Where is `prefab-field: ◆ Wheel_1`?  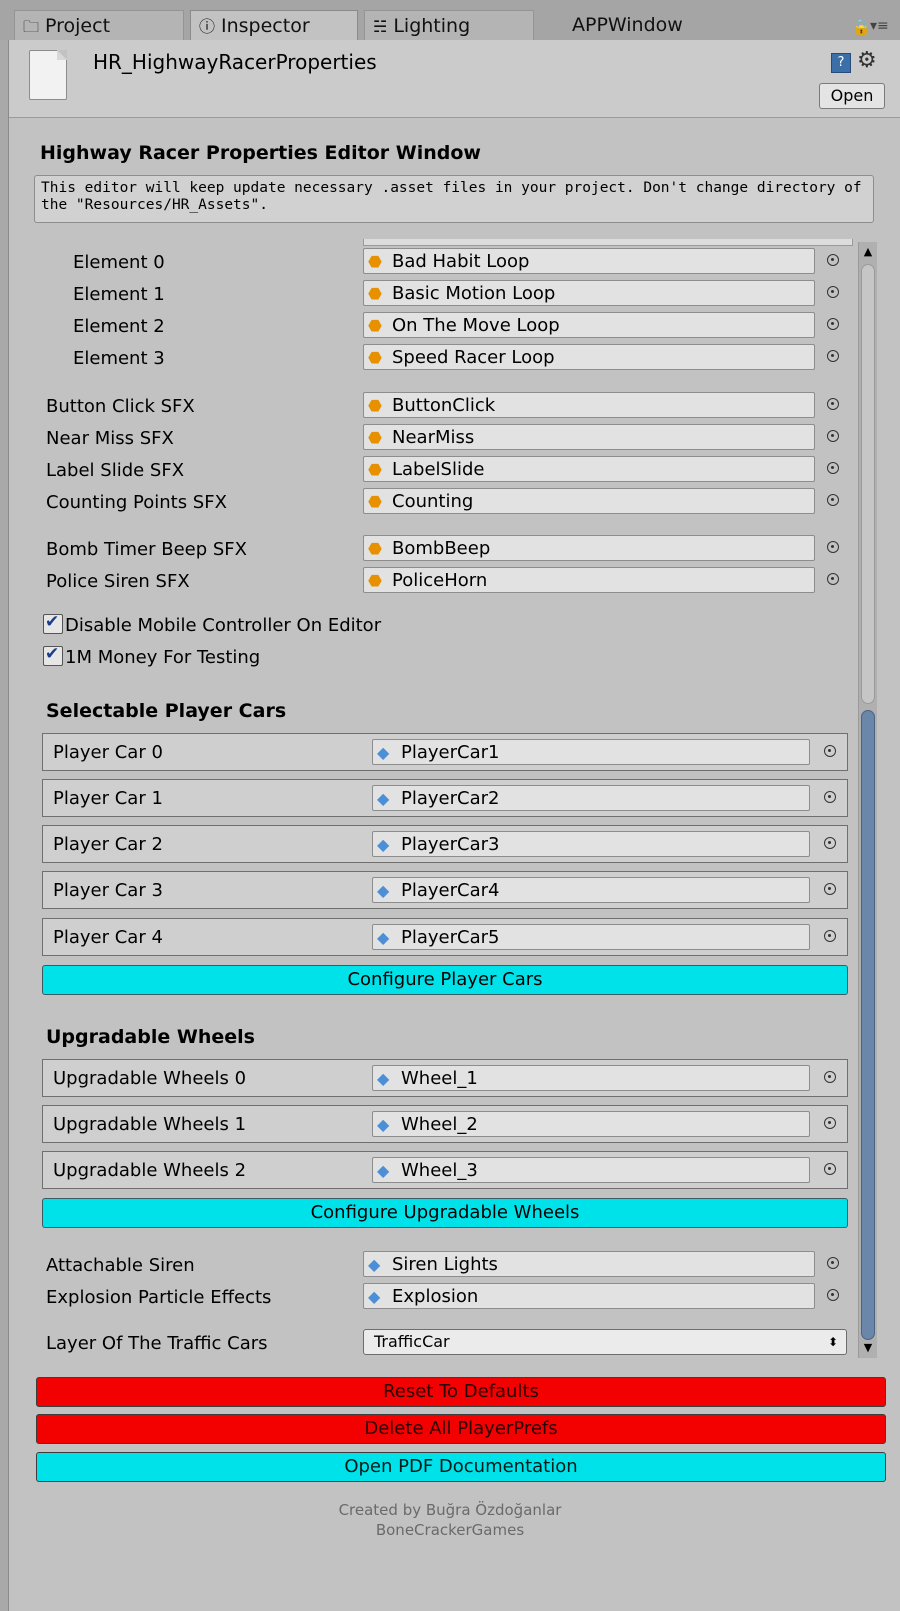
prefab-field: ◆ Wheel_1 is located at coordinates (591, 1078).